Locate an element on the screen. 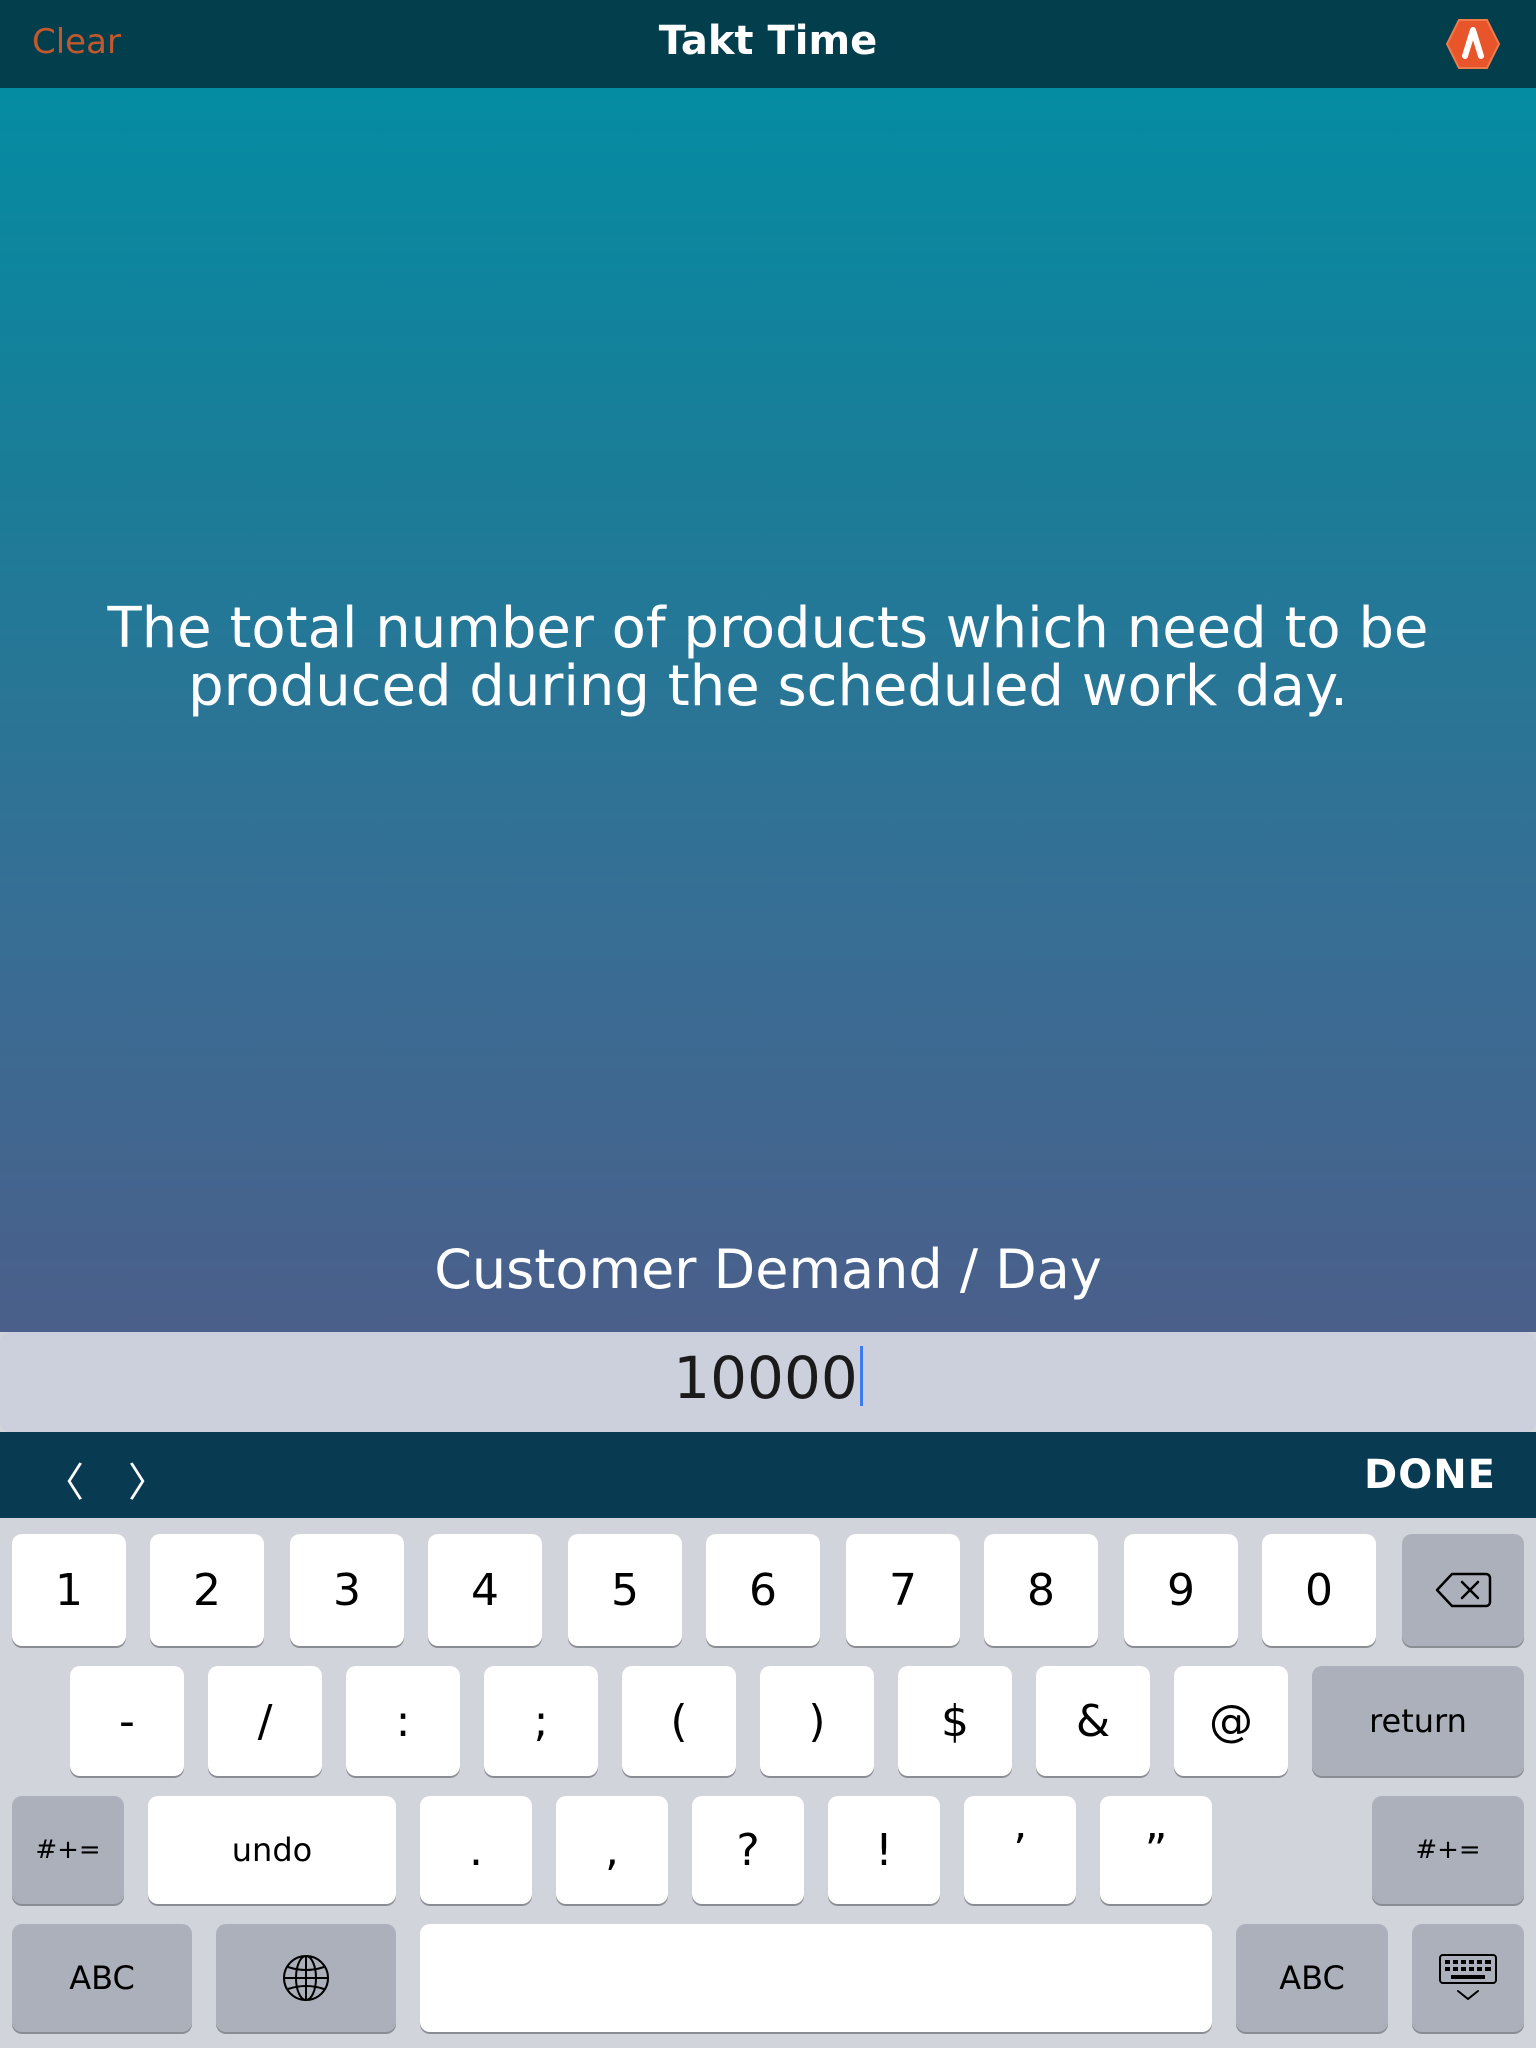 This screenshot has height=2048, width=1536. key-3: 3 is located at coordinates (347, 1590).